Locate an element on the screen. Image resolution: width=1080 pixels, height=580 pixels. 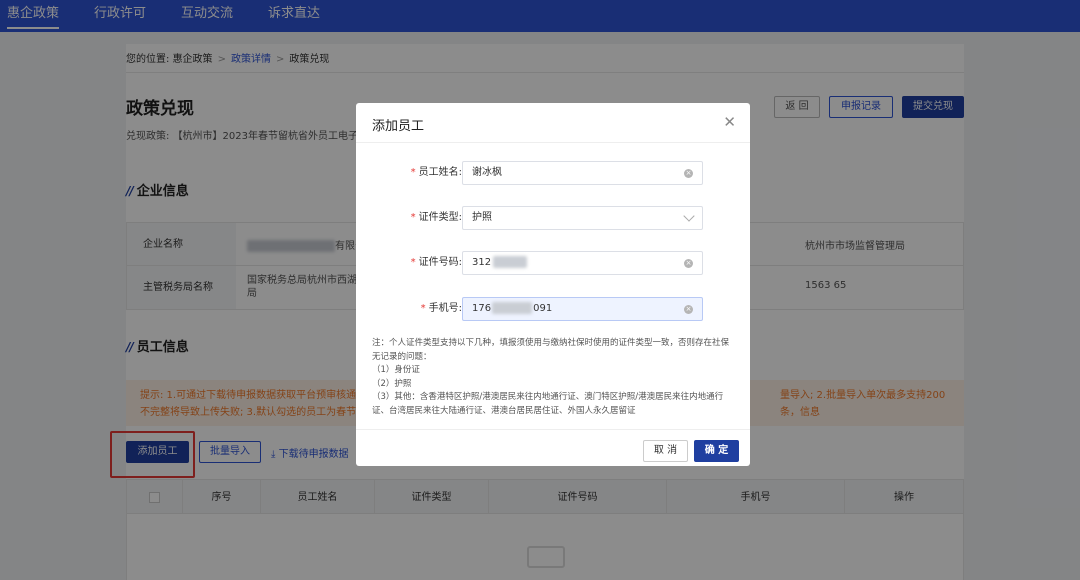
cancel-button: 取 消 is located at coordinates (665, 451).